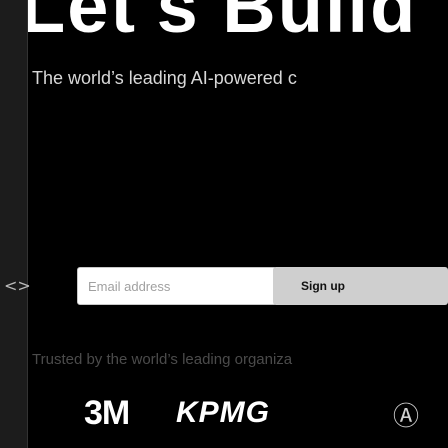 The image size is (448, 448). I want to click on logo-kpmg: KPMG, so click(223, 412).